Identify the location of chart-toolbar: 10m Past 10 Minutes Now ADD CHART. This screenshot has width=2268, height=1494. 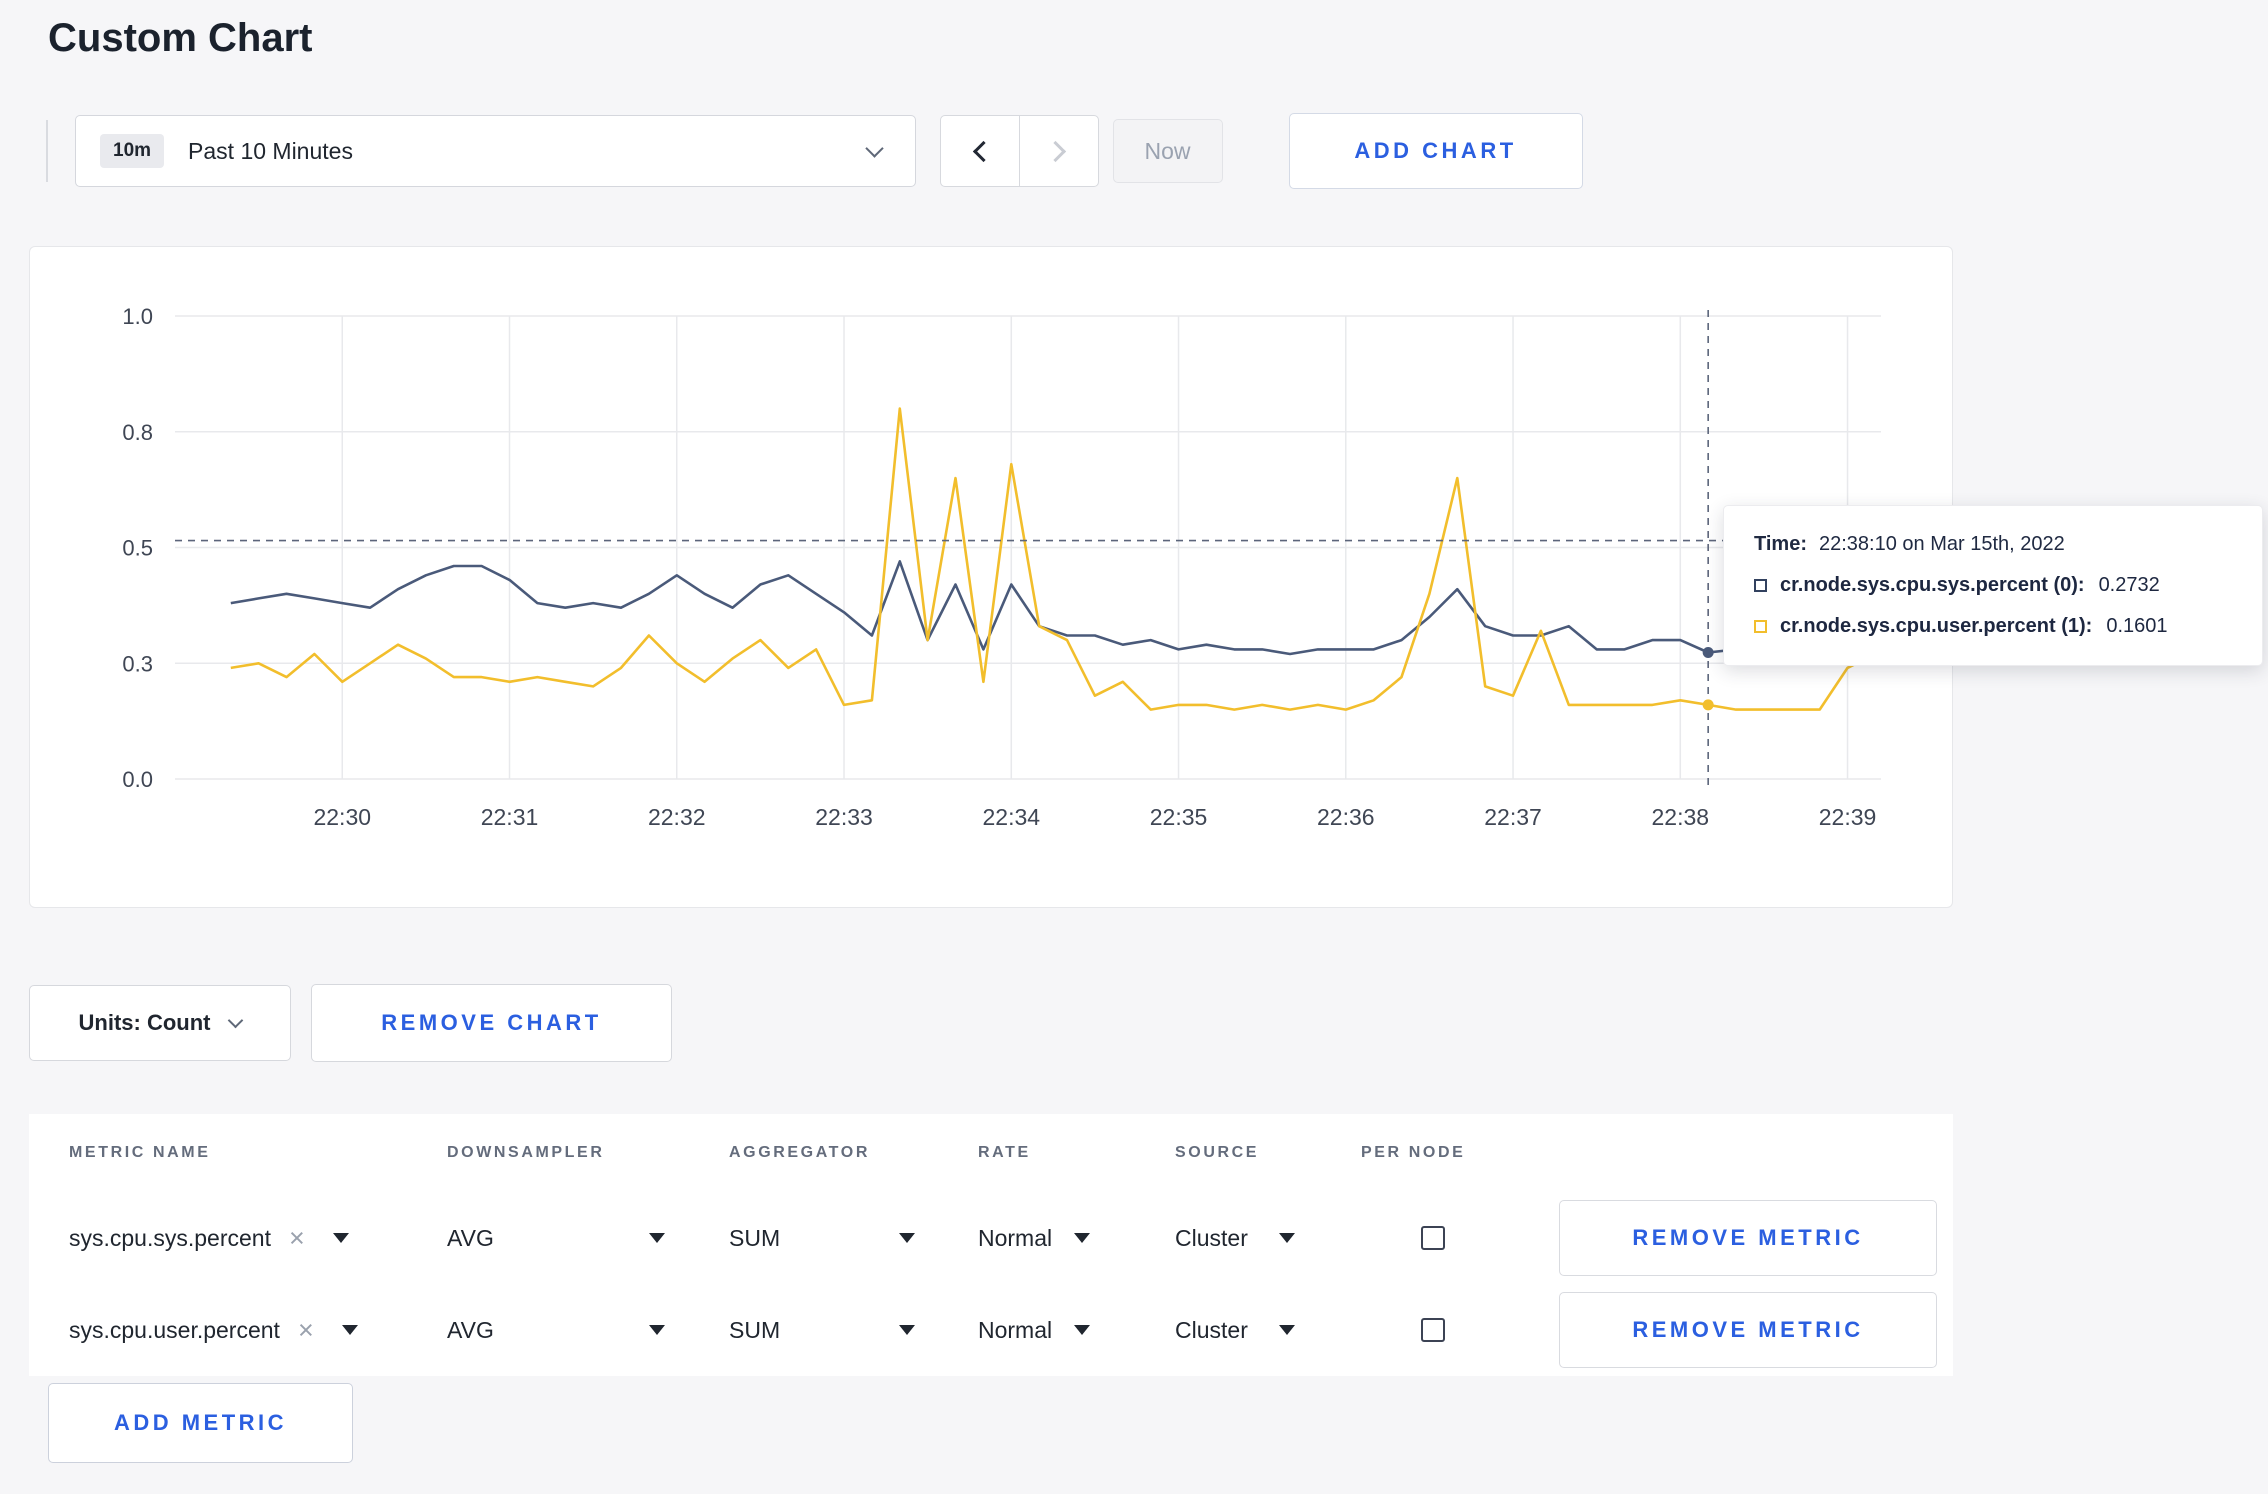
(1134, 151).